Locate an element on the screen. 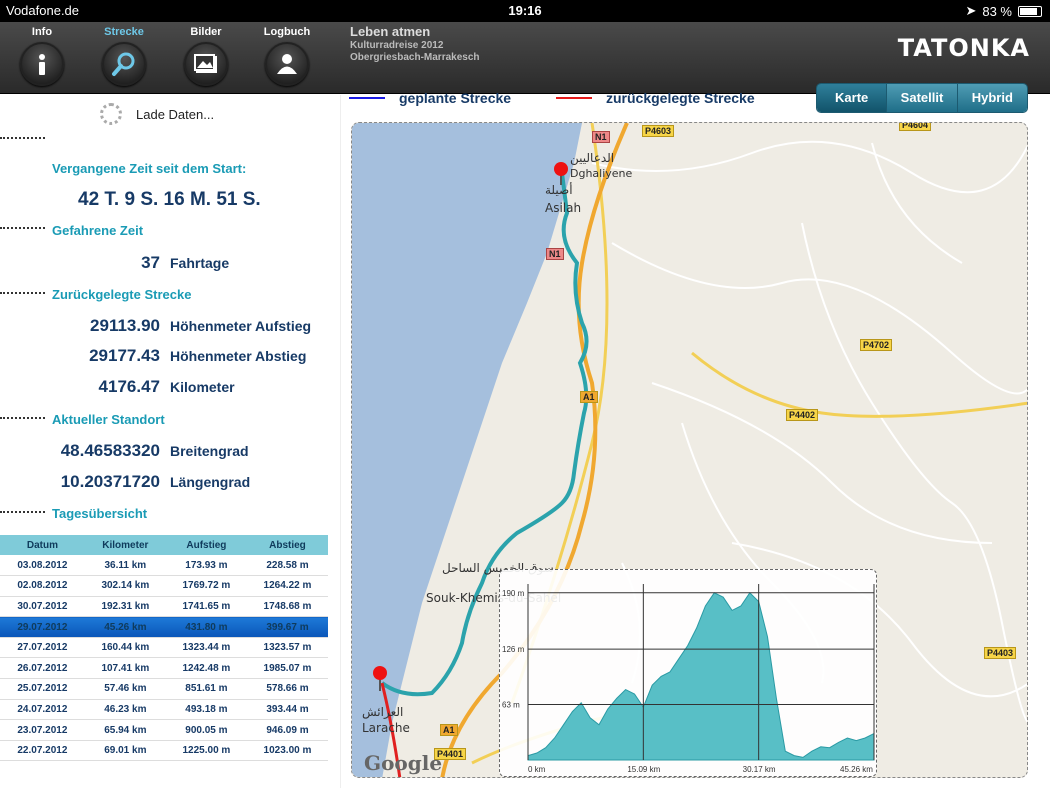 The height and width of the screenshot is (788, 1050). cell-date: 29.07.2012 is located at coordinates (42, 627).